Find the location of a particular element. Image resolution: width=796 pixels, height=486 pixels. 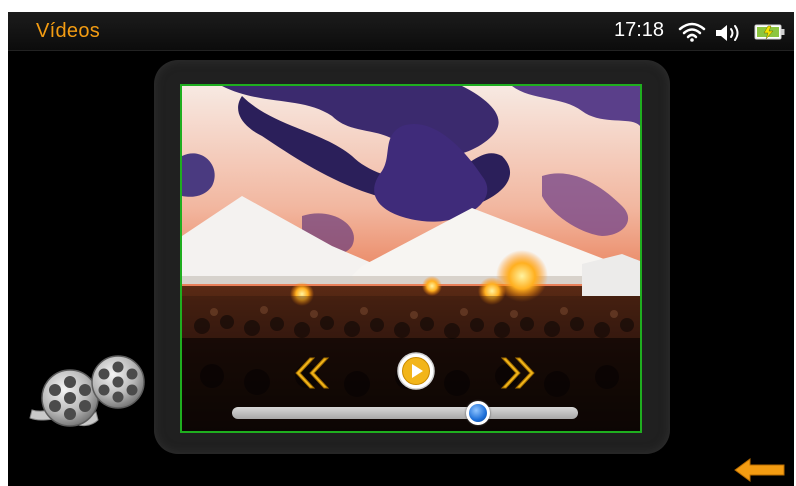

film-reels-icon is located at coordinates (89, 394).